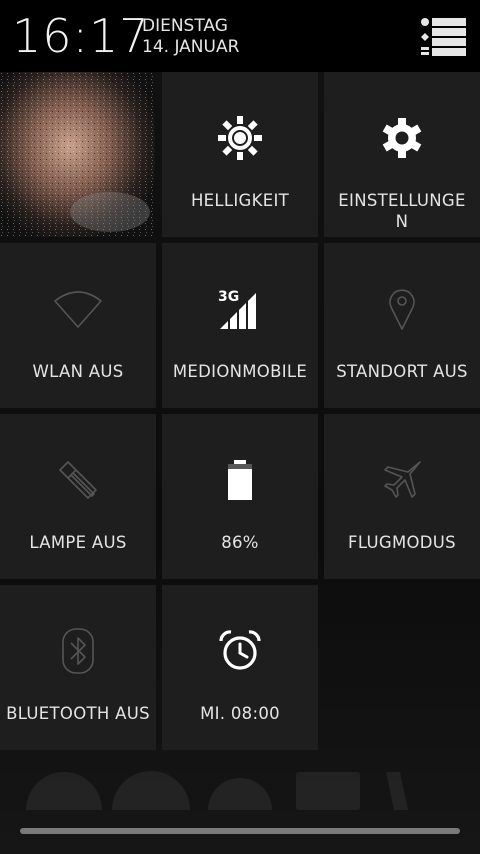 The width and height of the screenshot is (480, 854). What do you see at coordinates (240, 713) in the screenshot?
I see `alarm-label: MI. 08:00` at bounding box center [240, 713].